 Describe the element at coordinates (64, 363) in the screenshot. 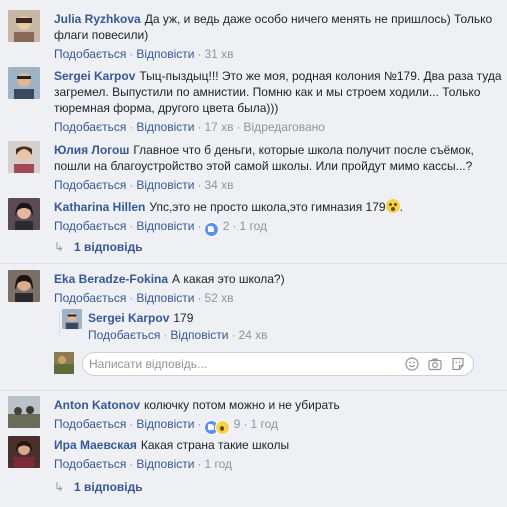

I see `current-user-avatar` at that location.